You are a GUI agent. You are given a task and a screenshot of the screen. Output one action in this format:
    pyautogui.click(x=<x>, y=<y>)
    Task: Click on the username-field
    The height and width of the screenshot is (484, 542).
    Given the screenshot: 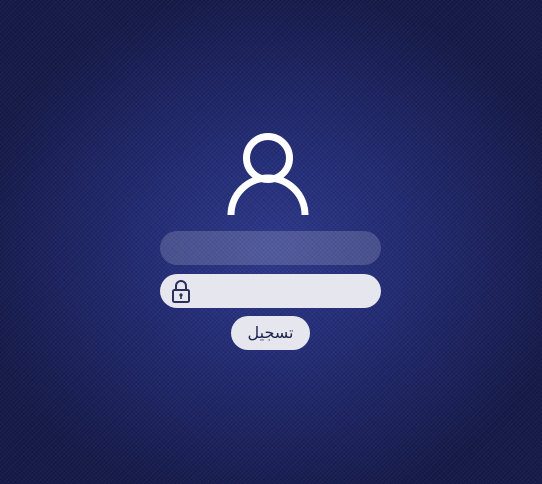 What is the action you would take?
    pyautogui.click(x=270, y=248)
    